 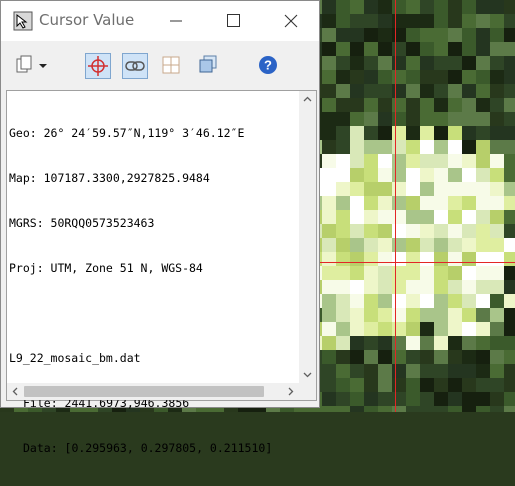 What do you see at coordinates (307, 237) in the screenshot?
I see `vertical-scrollbar` at bounding box center [307, 237].